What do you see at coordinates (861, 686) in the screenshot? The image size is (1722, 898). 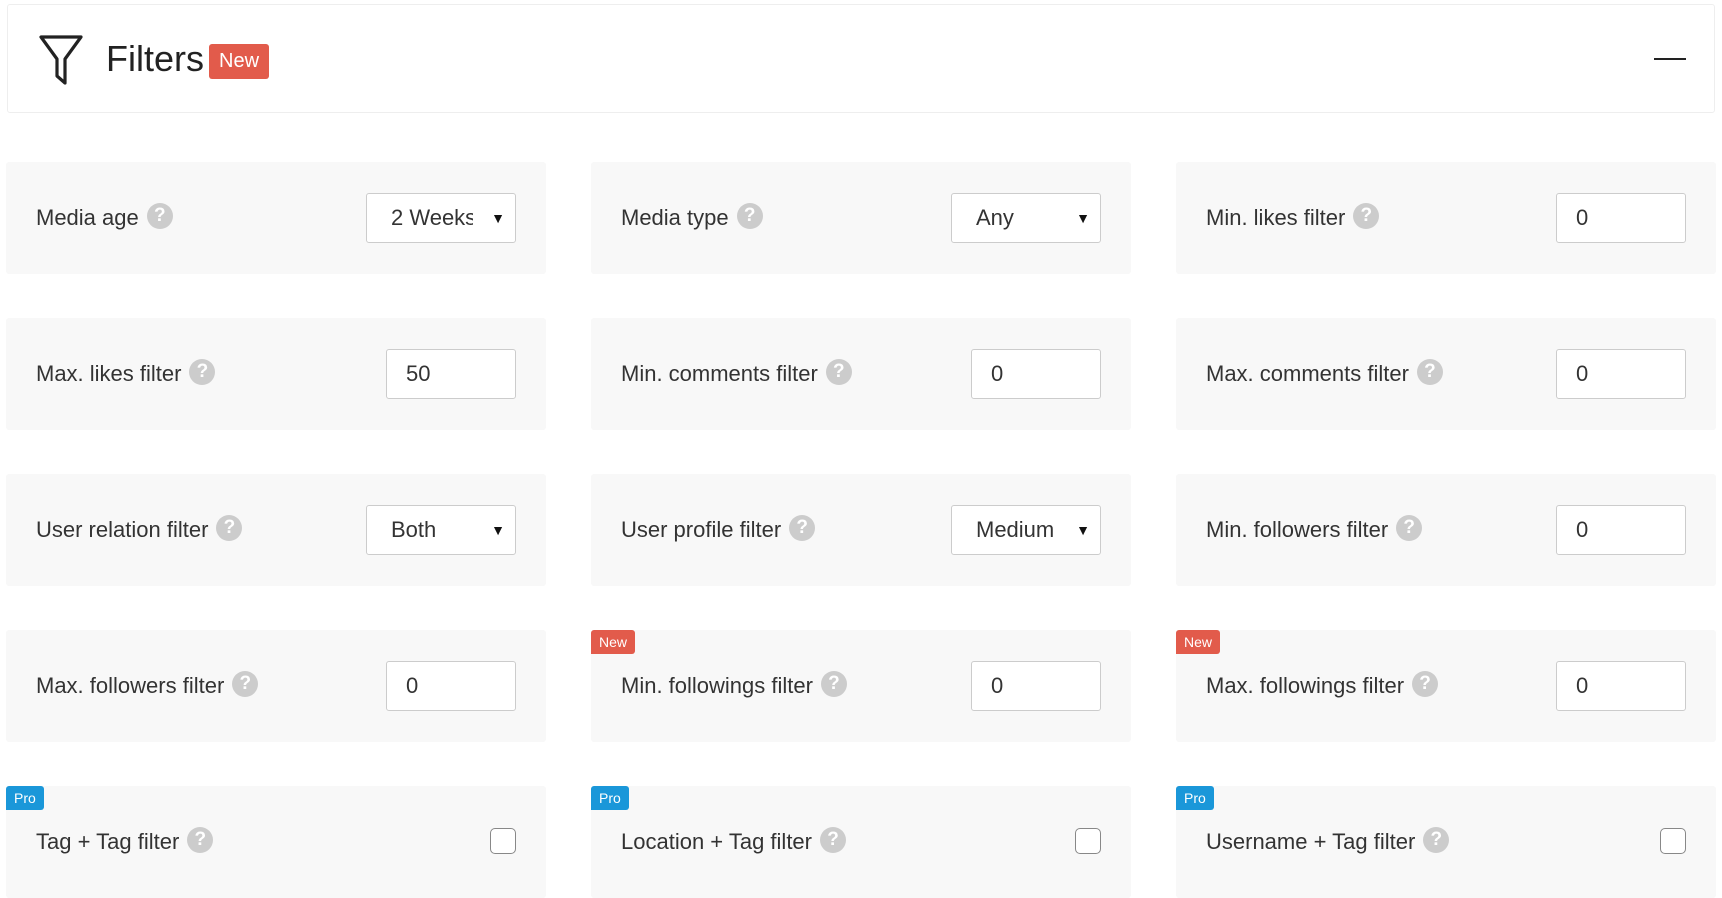 I see `filter-card-min-followings: New Min. followings filter ? 0` at bounding box center [861, 686].